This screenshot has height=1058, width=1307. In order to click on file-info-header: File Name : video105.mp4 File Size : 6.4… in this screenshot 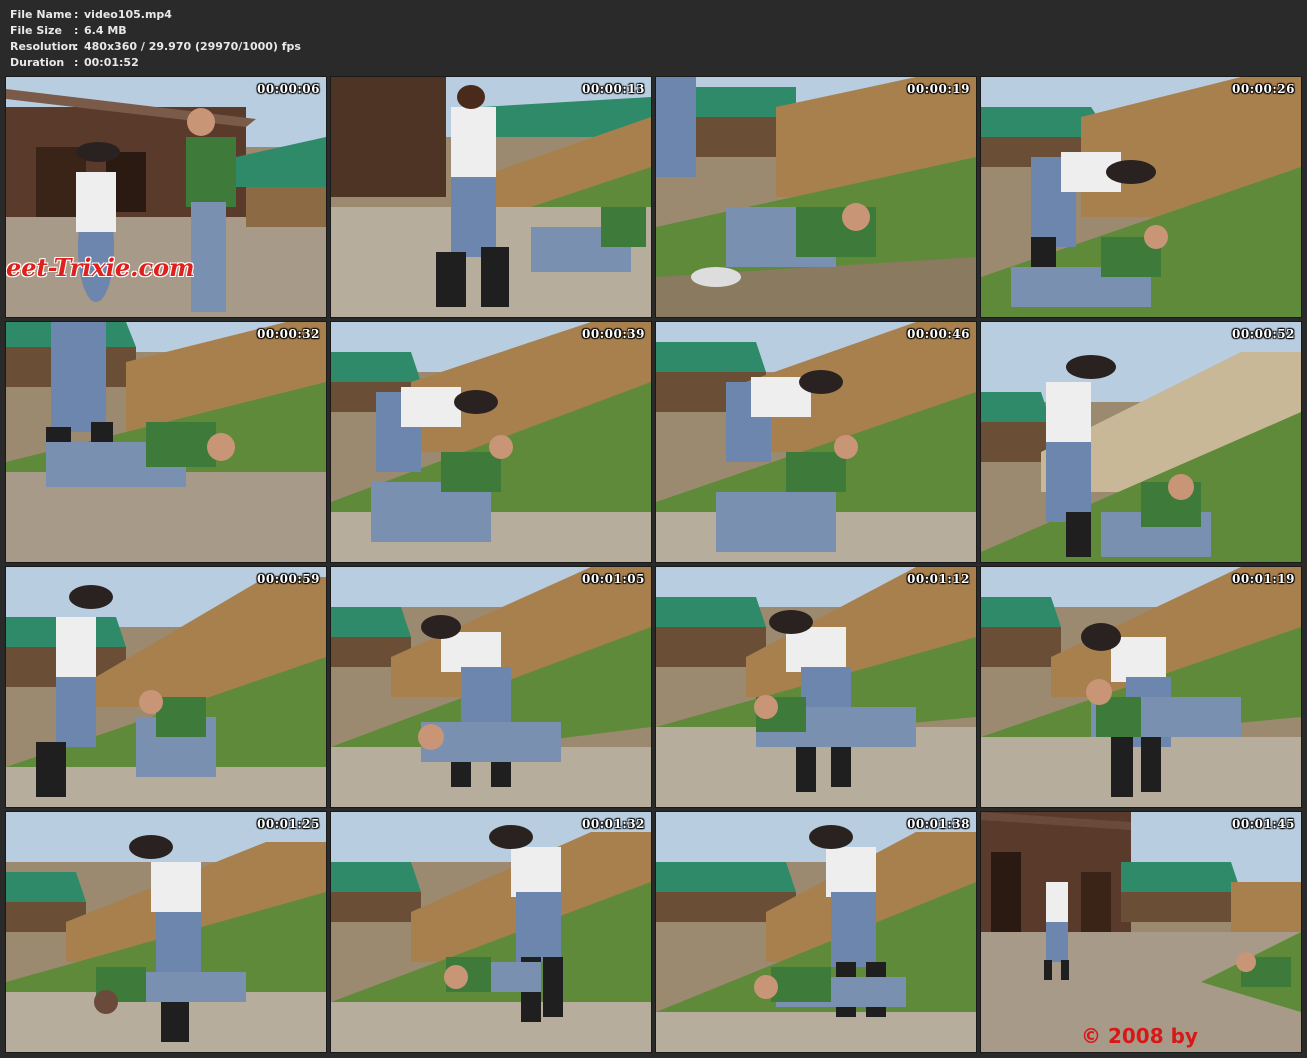, I will do `click(155, 39)`.